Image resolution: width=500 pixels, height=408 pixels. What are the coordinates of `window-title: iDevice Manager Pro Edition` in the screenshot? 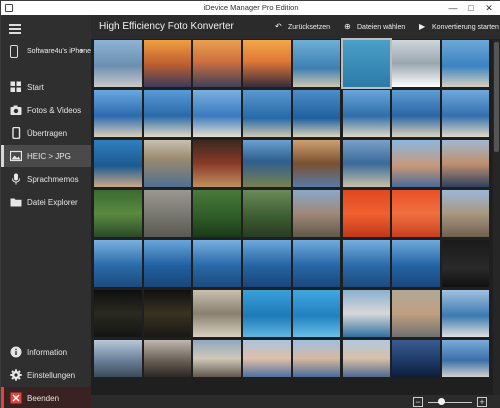 It's located at (251, 7).